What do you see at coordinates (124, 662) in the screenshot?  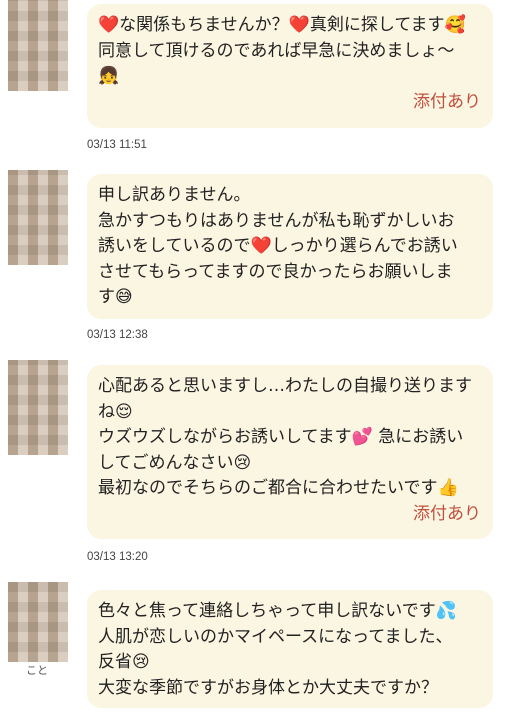 I see `message-line: 反省😢` at bounding box center [124, 662].